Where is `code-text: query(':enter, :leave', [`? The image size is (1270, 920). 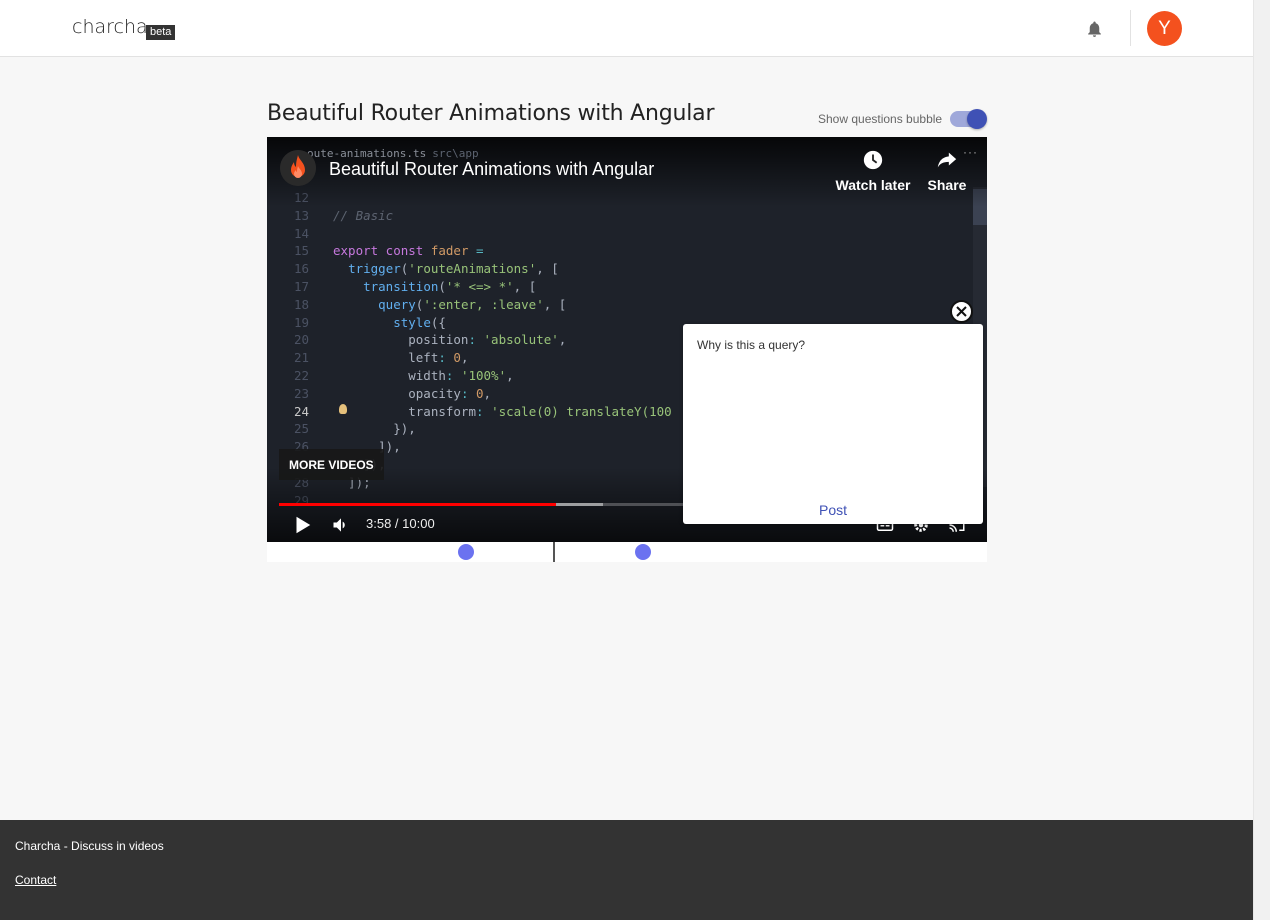
code-text: query(':enter, :leave', [ is located at coordinates (472, 304).